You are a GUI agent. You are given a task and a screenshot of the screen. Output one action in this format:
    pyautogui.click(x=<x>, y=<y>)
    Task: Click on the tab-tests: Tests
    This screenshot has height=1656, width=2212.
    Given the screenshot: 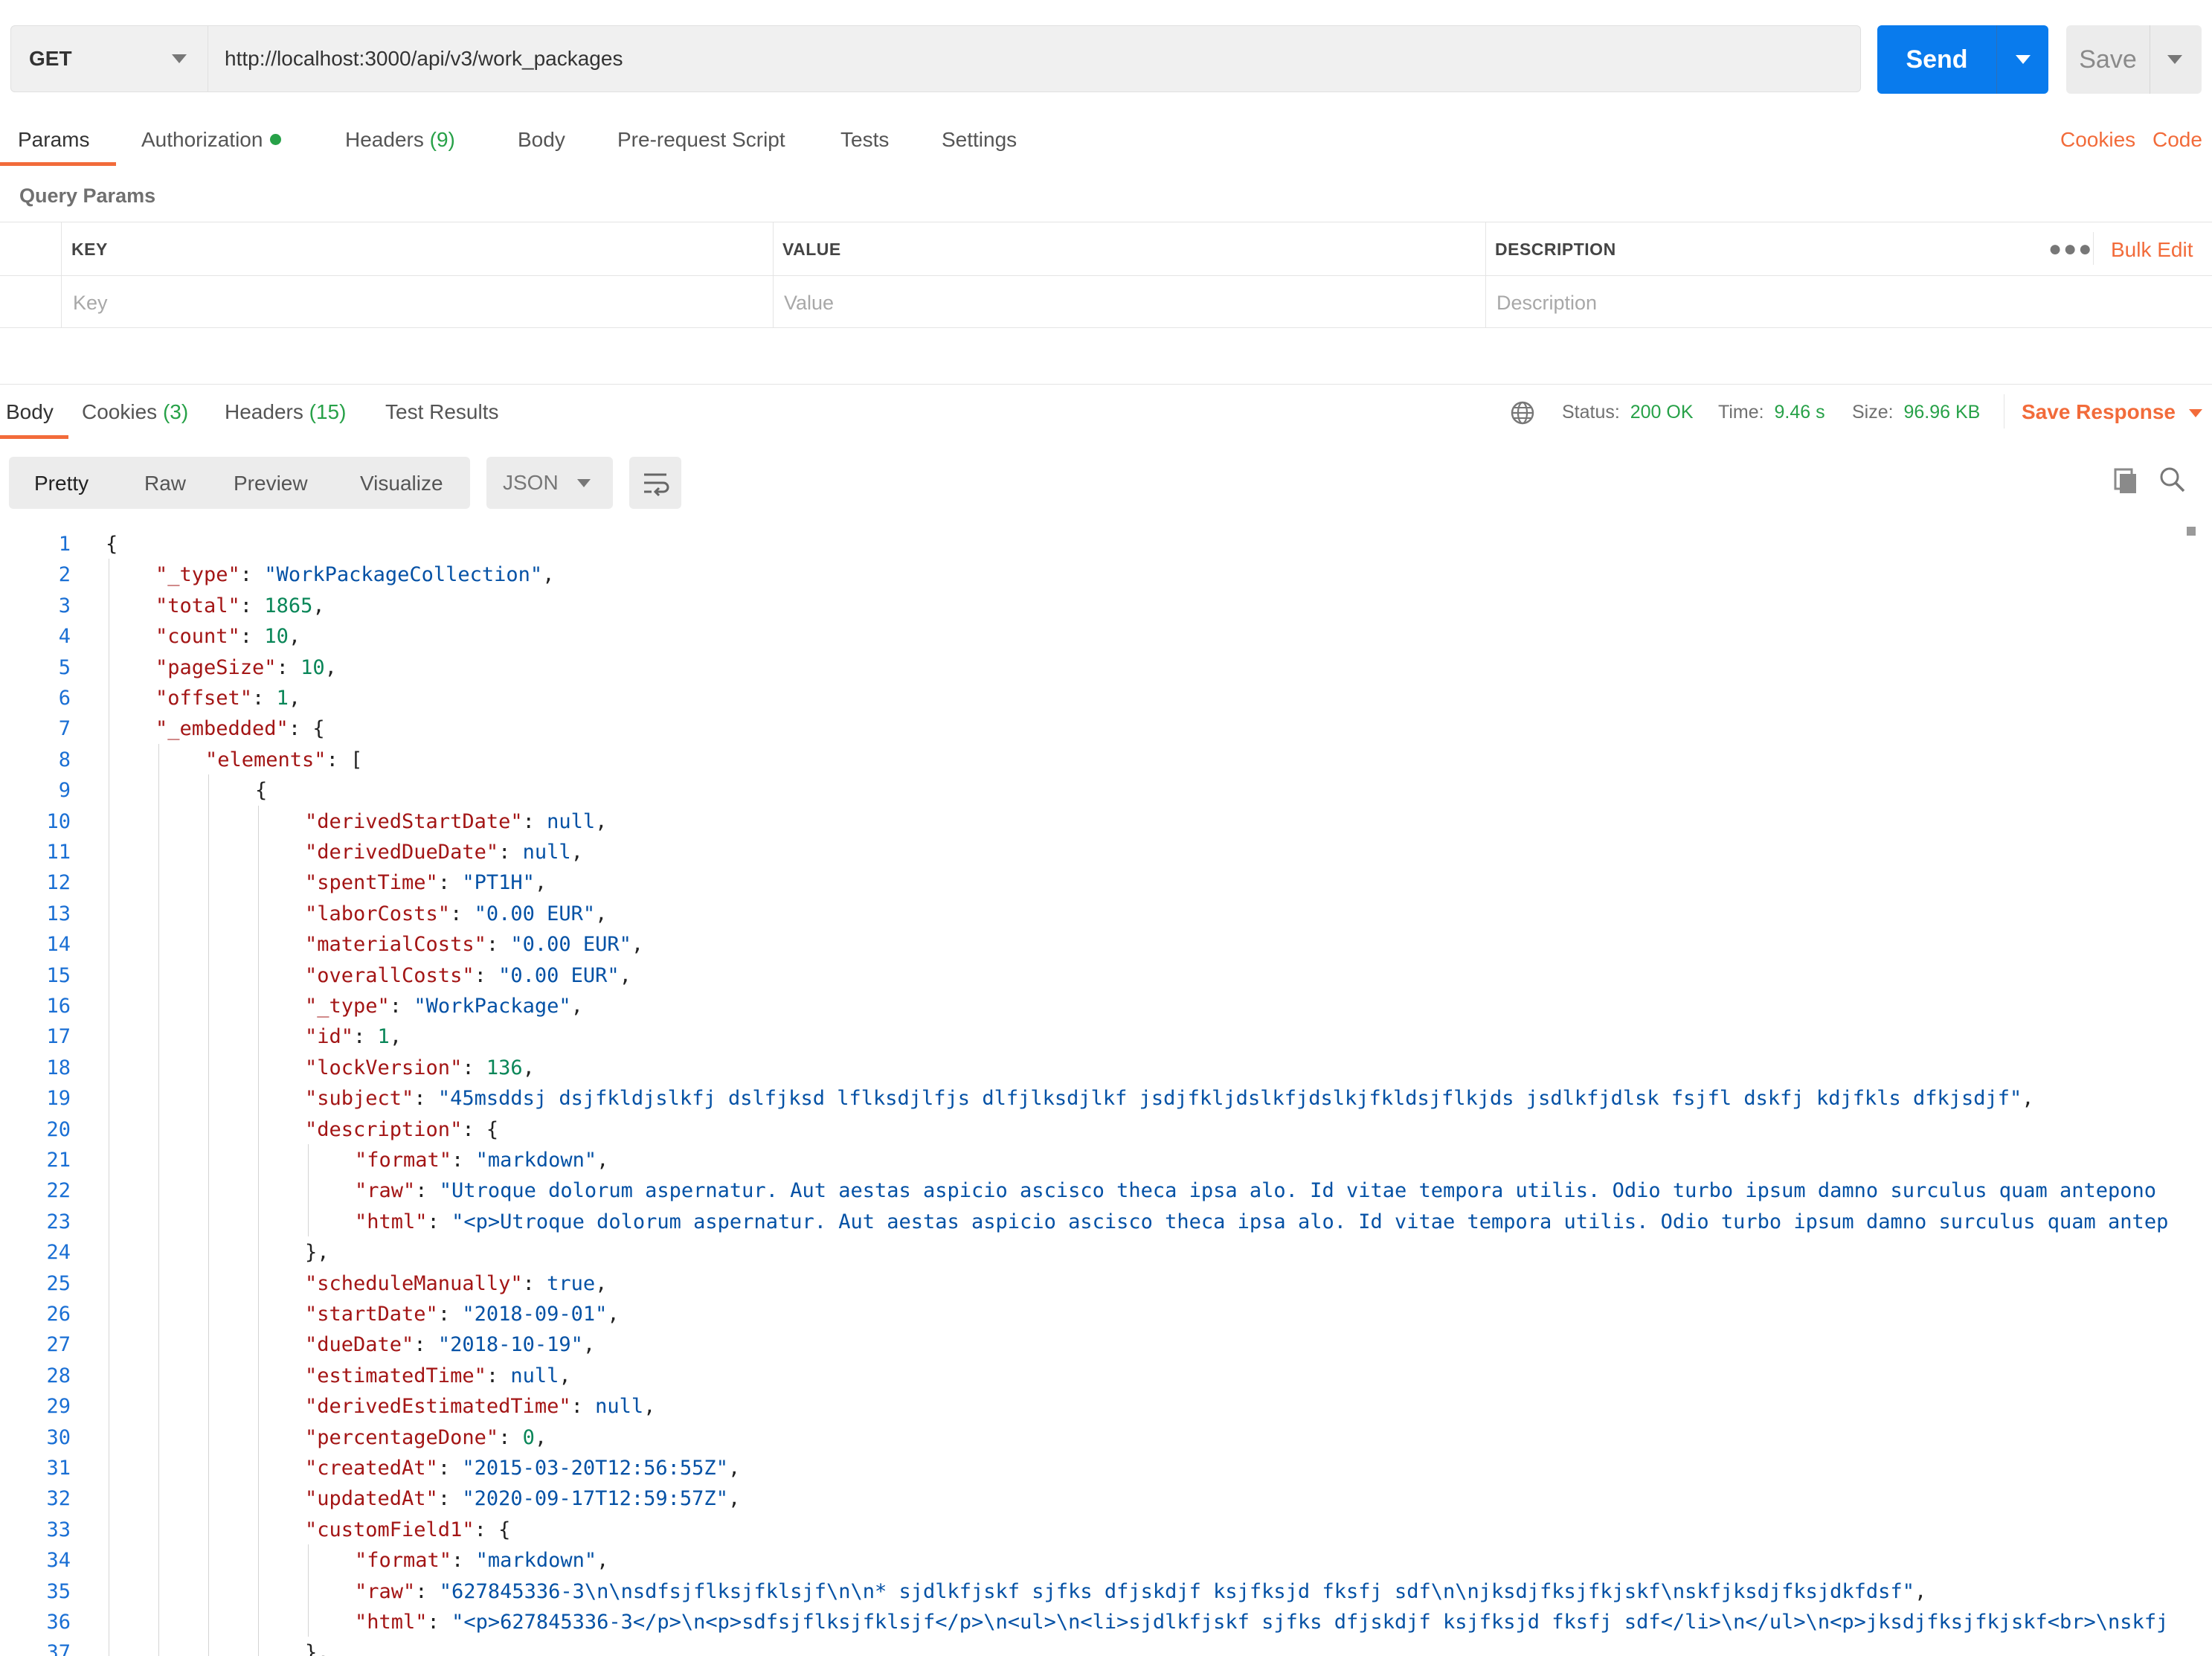 What is the action you would take?
    pyautogui.click(x=864, y=140)
    